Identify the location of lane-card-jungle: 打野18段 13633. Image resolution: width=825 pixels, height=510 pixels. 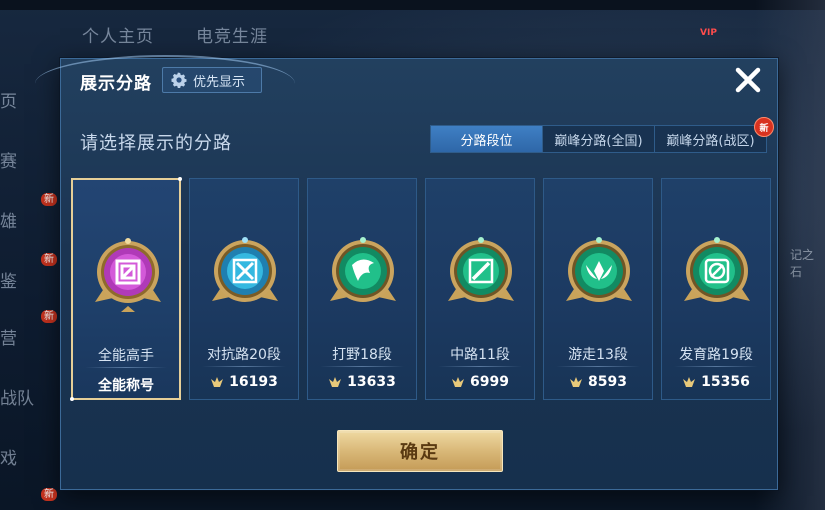
(362, 289).